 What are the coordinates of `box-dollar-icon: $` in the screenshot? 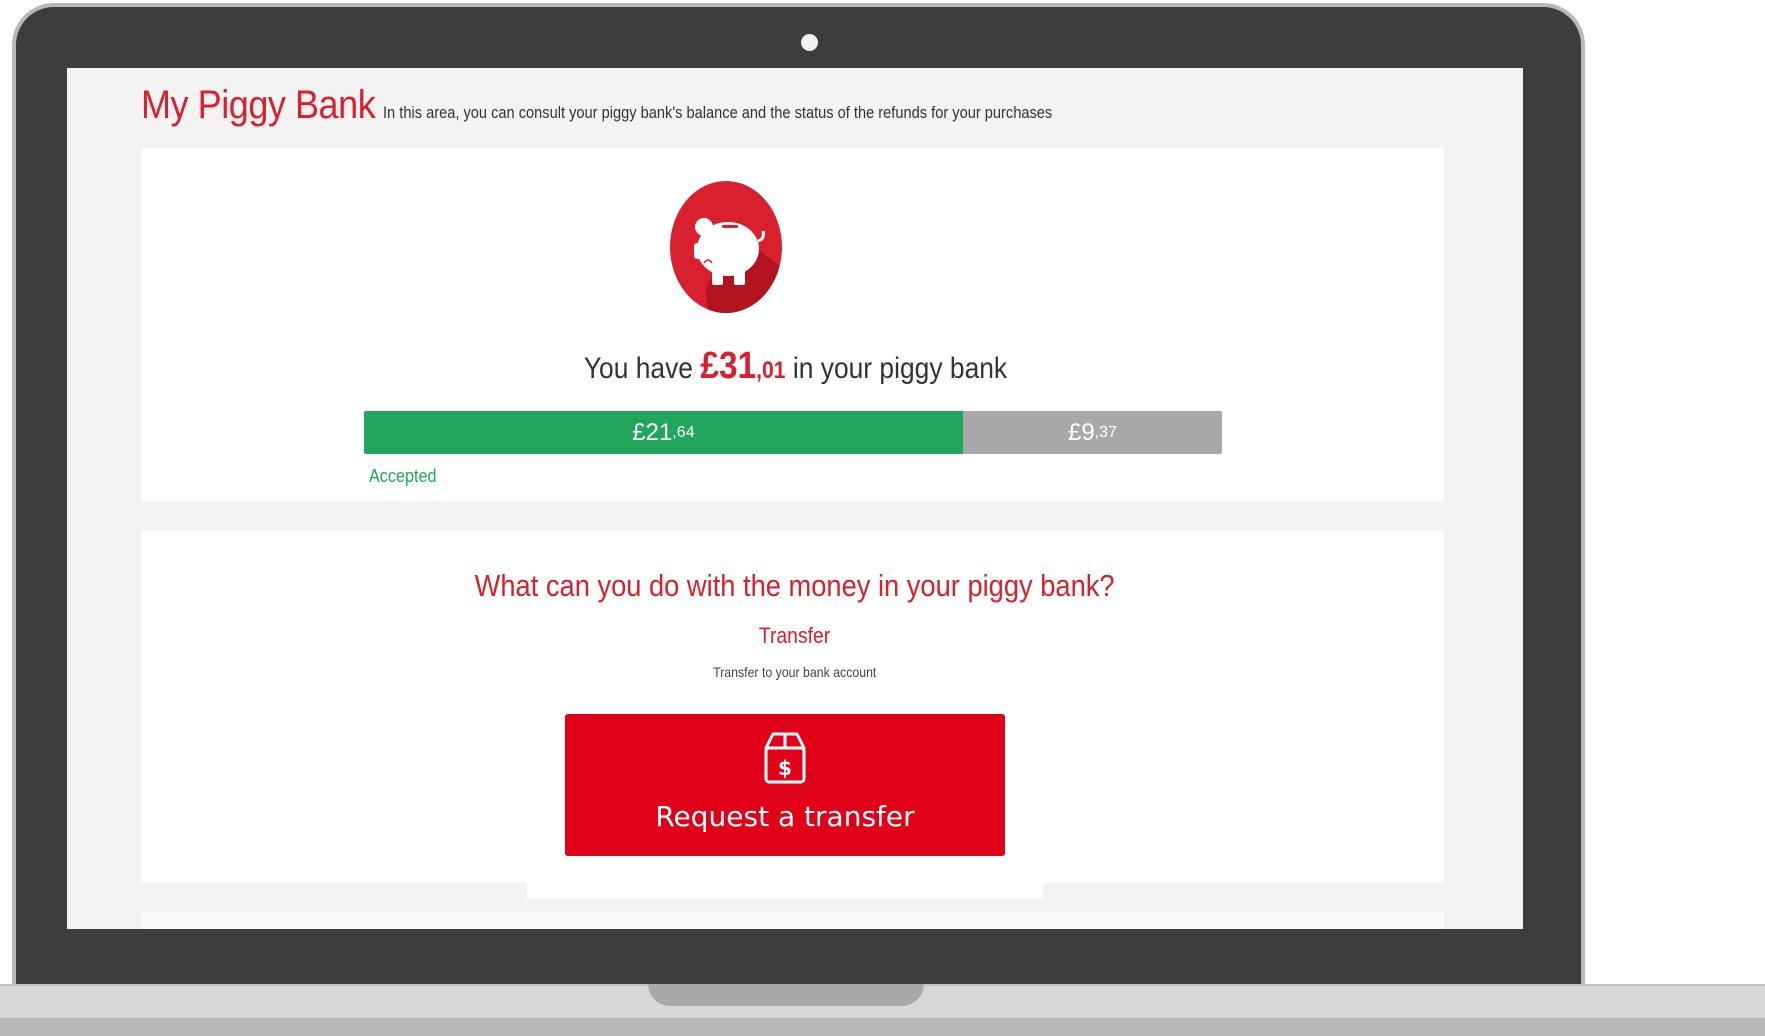 It's located at (785, 758).